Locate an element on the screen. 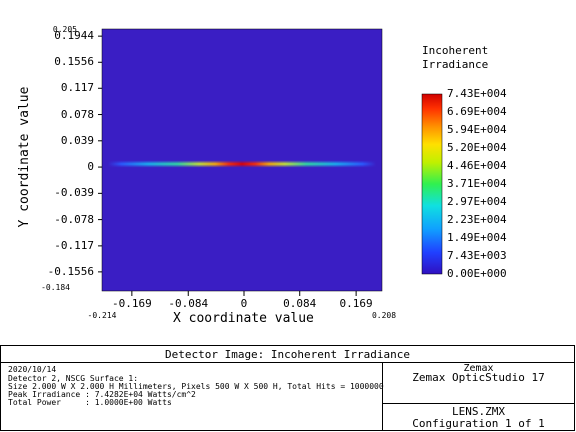 Image resolution: width=576 pixels, height=432 pixels. footer-config: Configuration 1 of 1 is located at coordinates (478, 423).